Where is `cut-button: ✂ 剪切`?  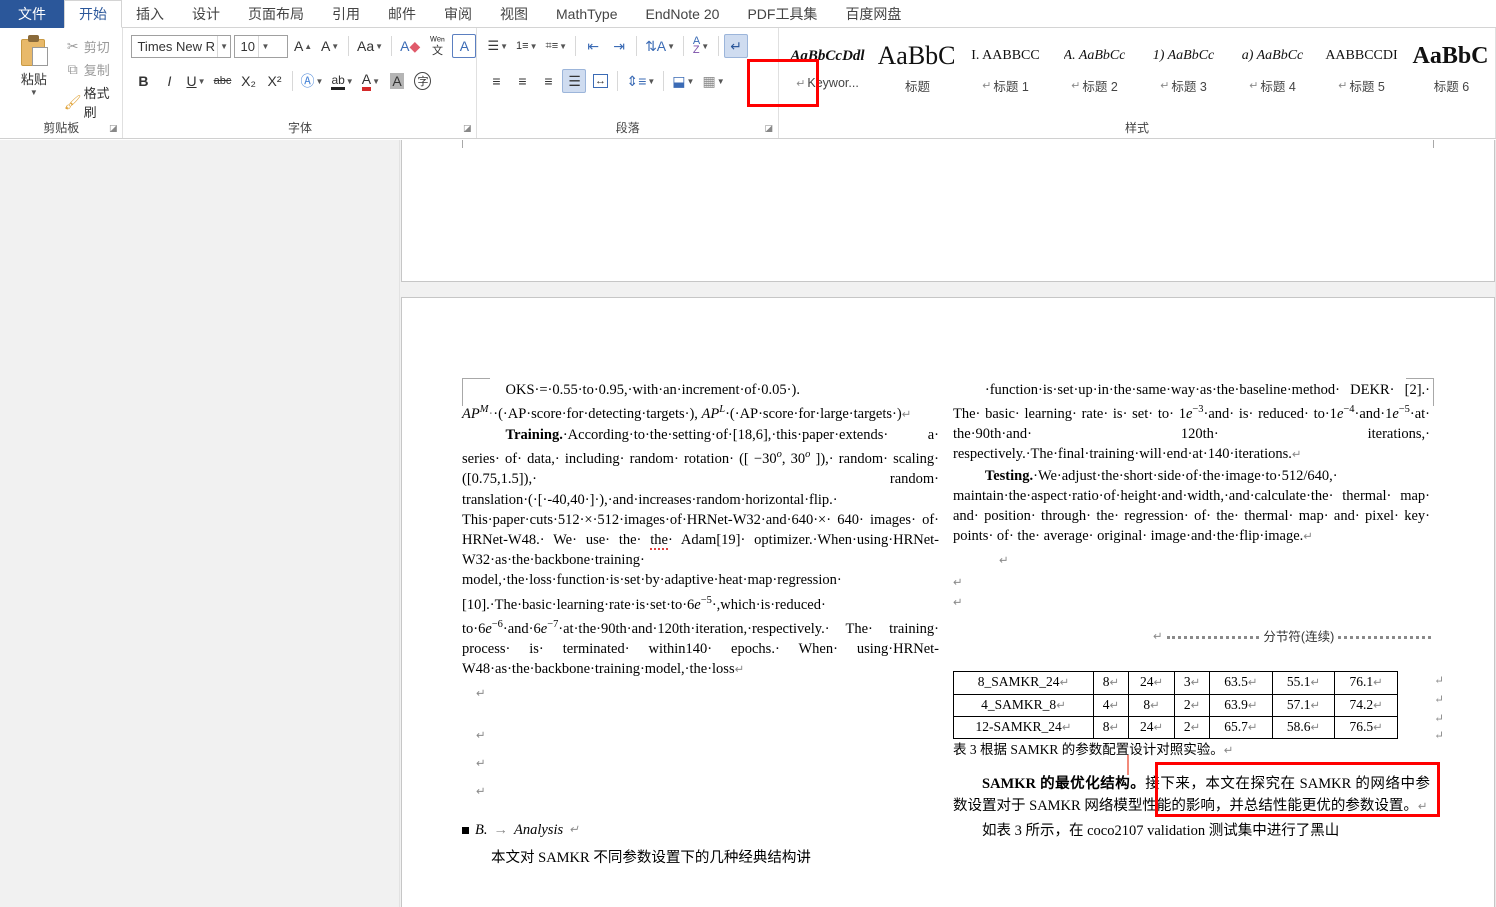 cut-button: ✂ 剪切 is located at coordinates (92, 46).